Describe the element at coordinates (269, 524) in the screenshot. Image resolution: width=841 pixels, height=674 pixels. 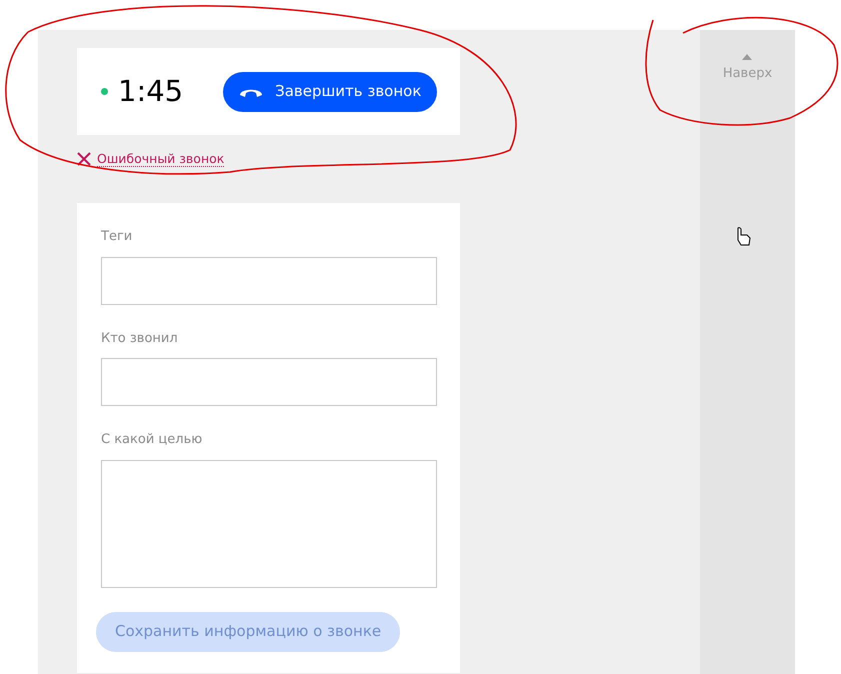
I see `text-area` at that location.